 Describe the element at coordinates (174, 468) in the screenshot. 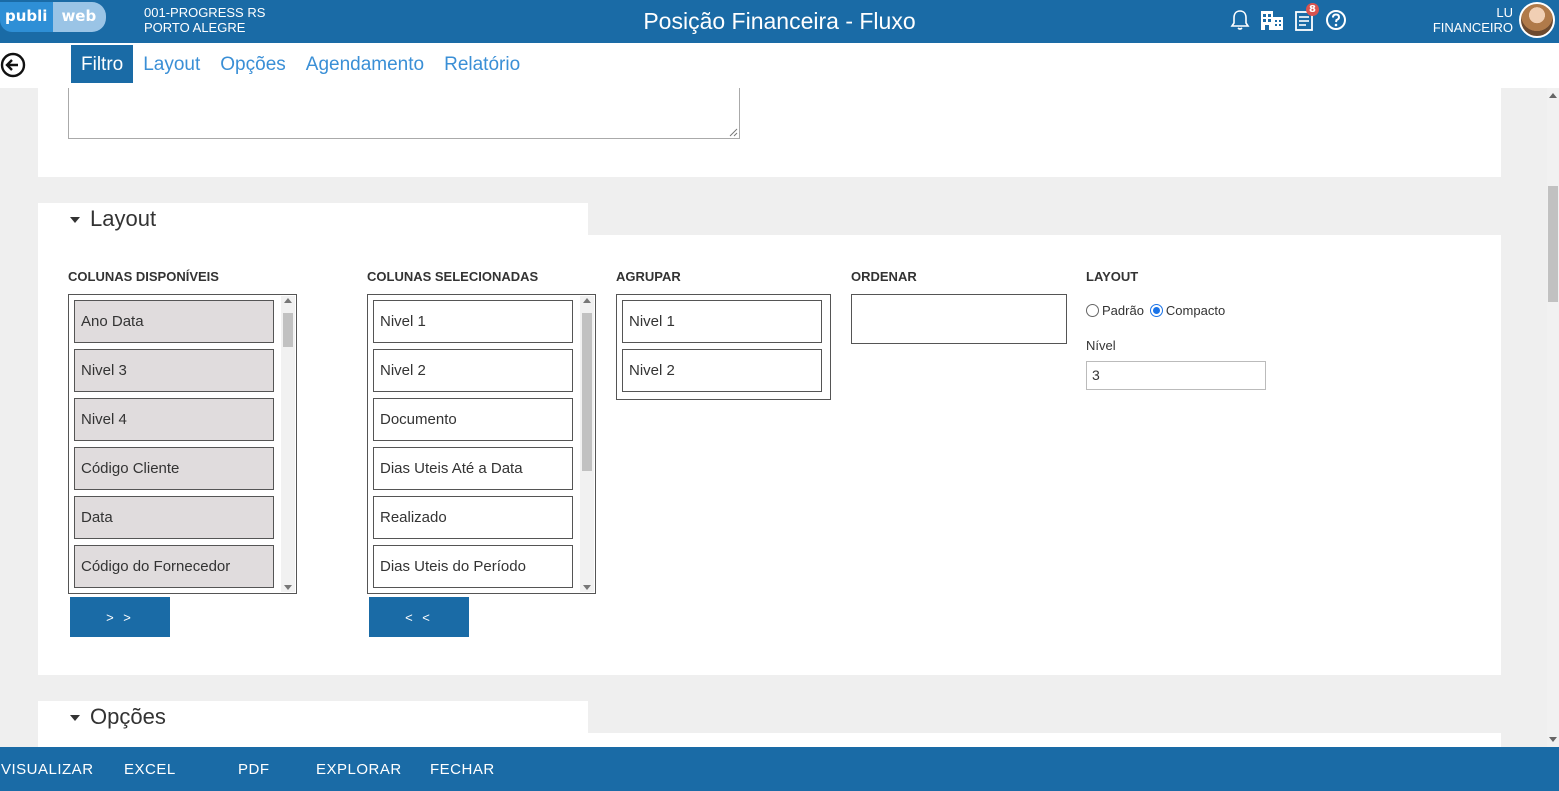

I see `list-item: Código Cliente` at that location.